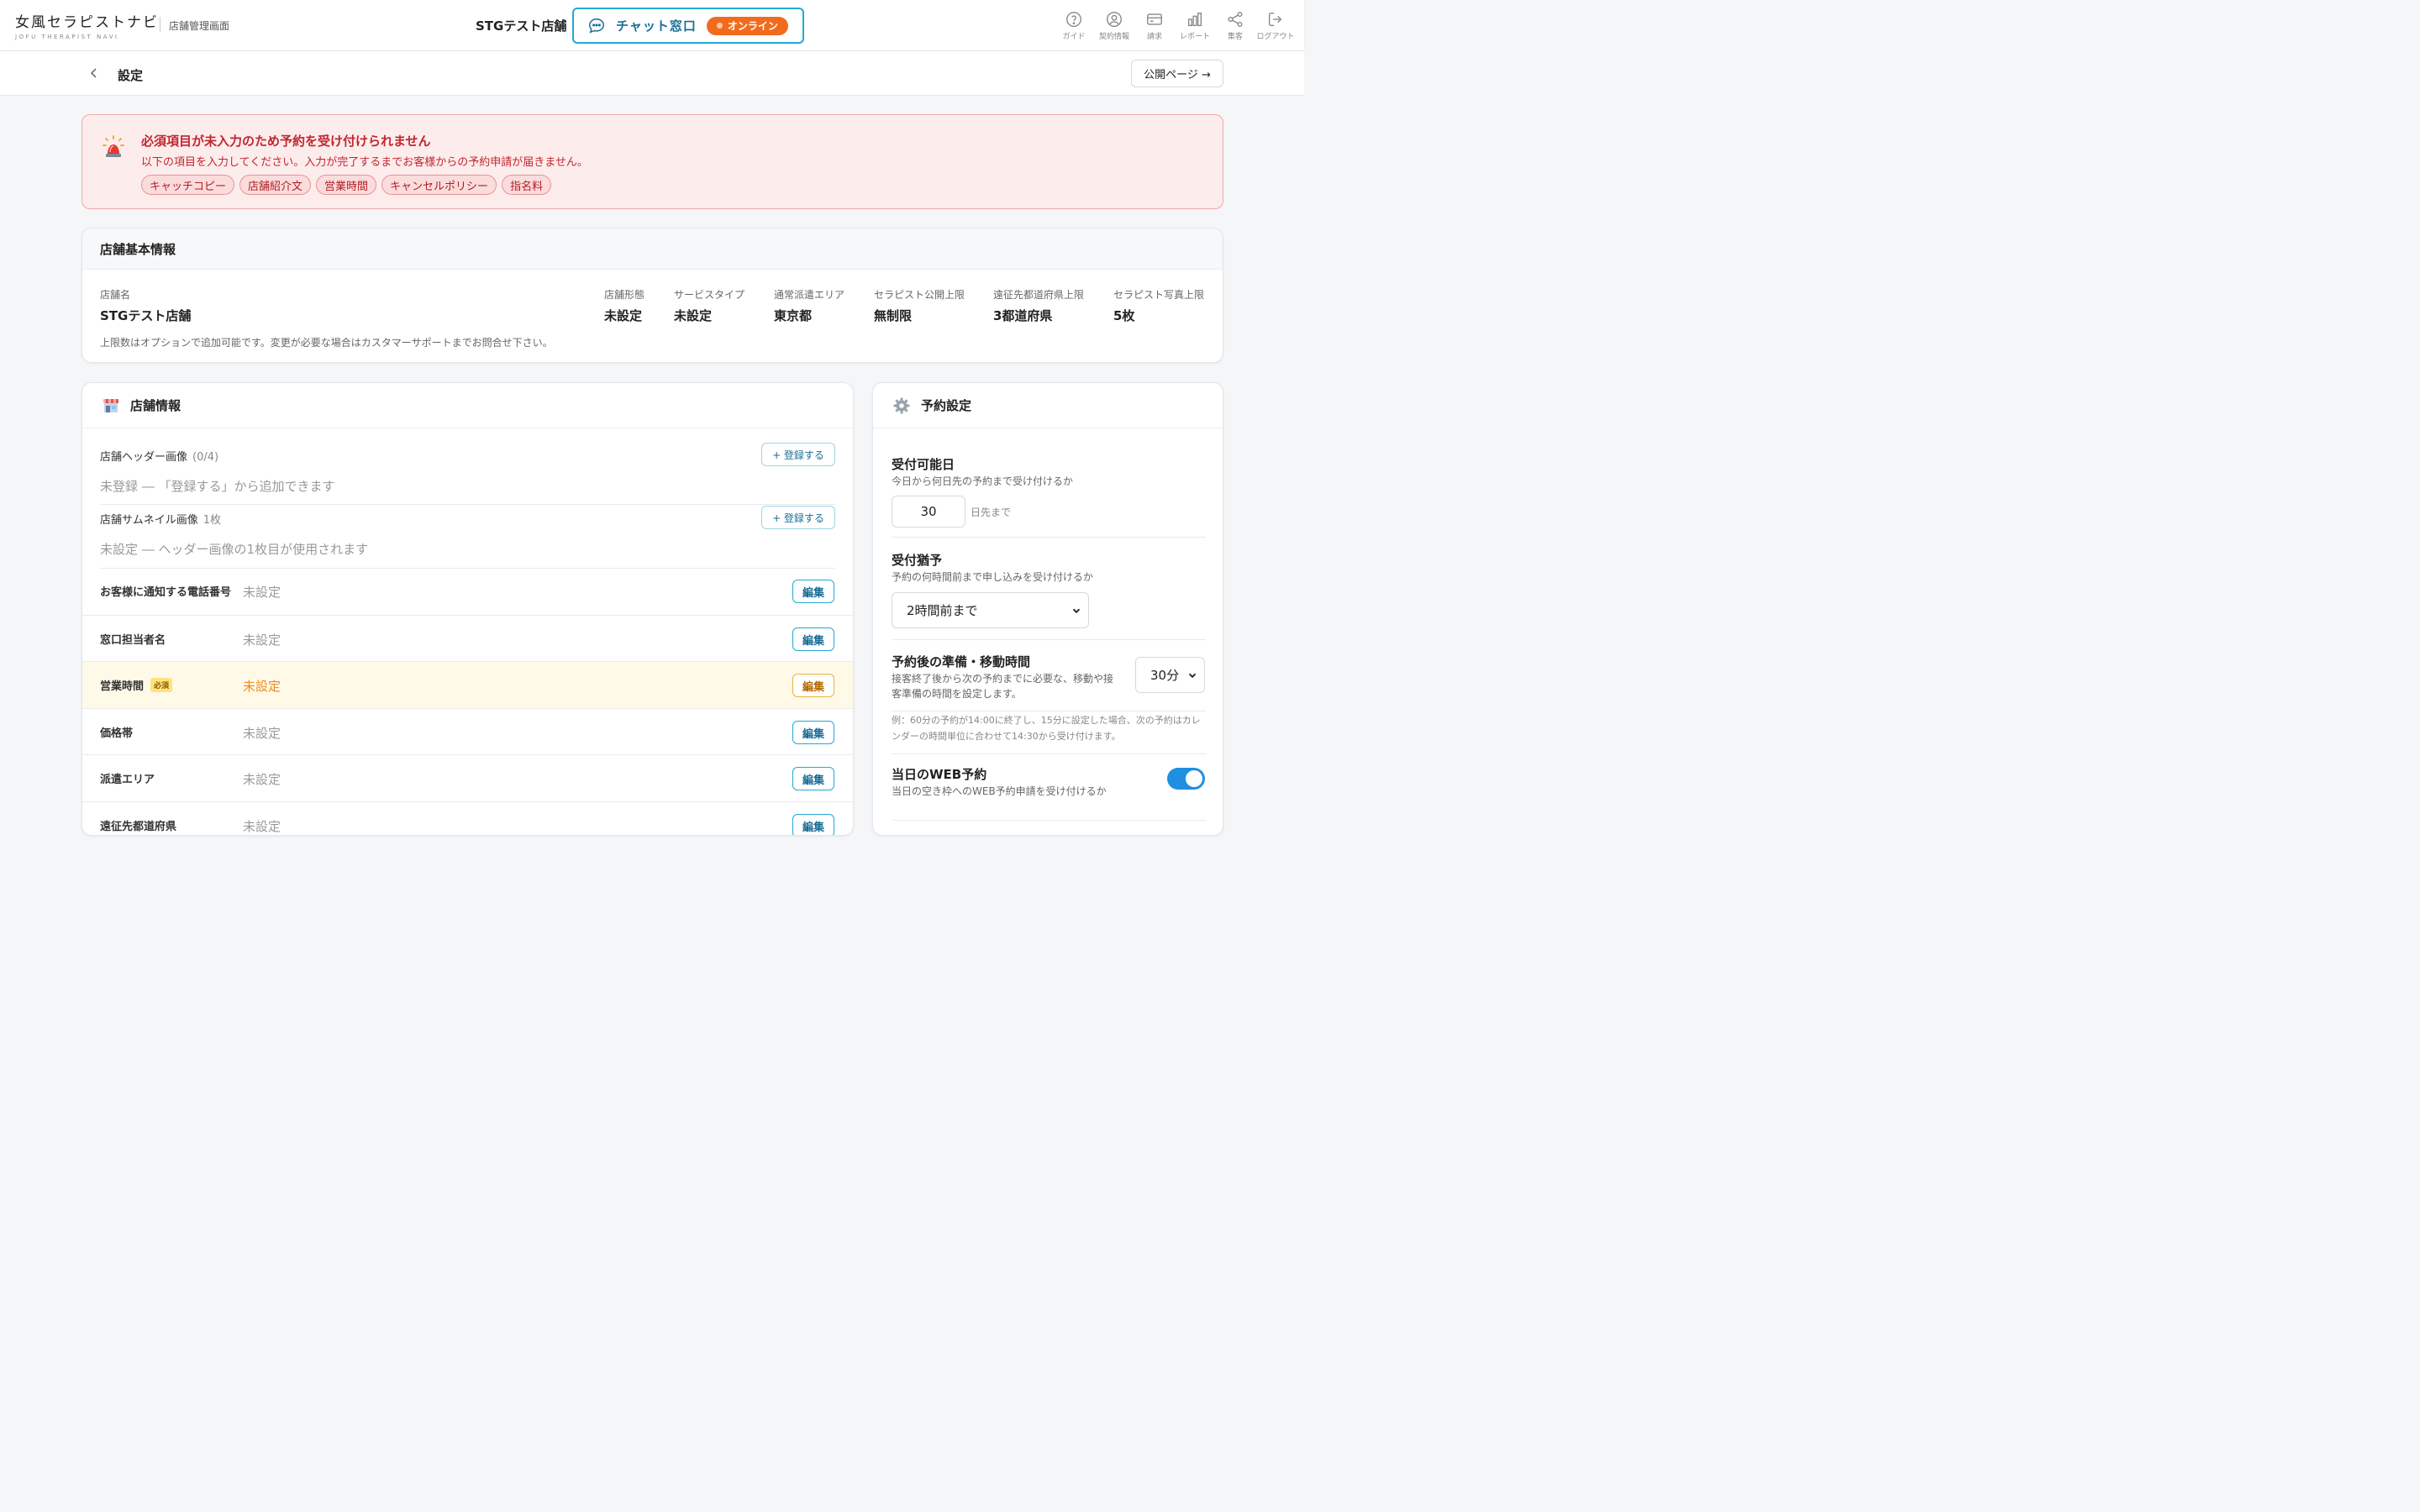  I want to click on chat-bubble-icon, so click(597, 26).